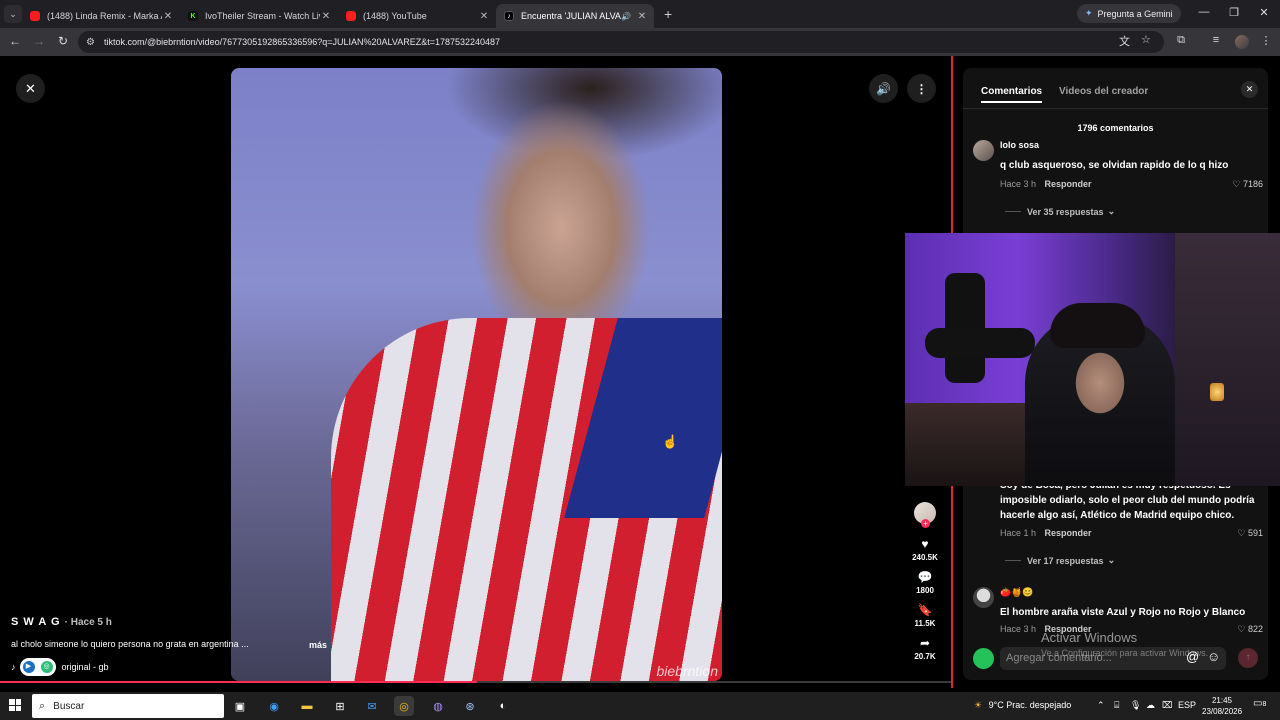 The width and height of the screenshot is (1280, 720). Describe the element at coordinates (503, 706) in the screenshot. I see `obs-icon: ◐` at that location.